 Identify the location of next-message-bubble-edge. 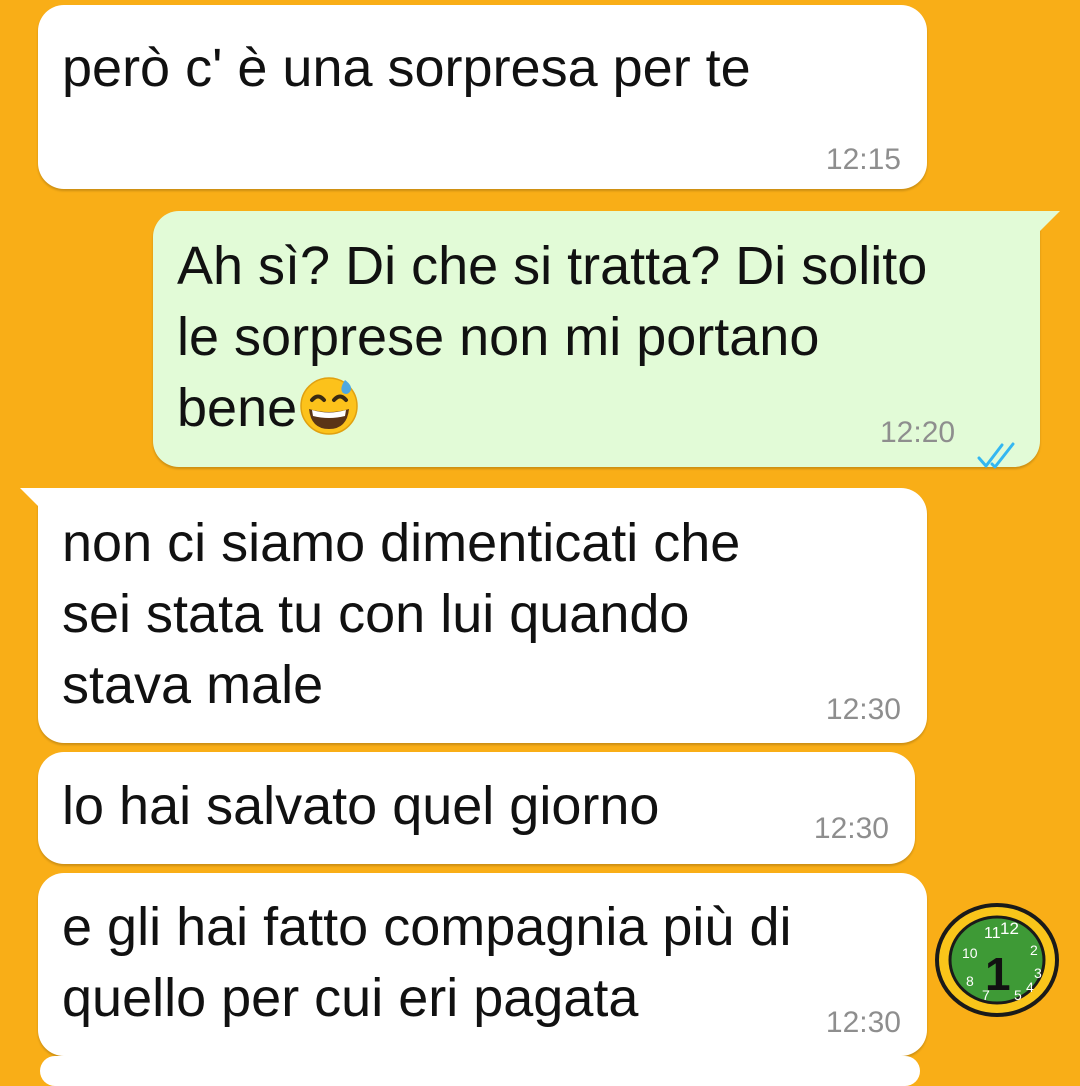
(480, 1071).